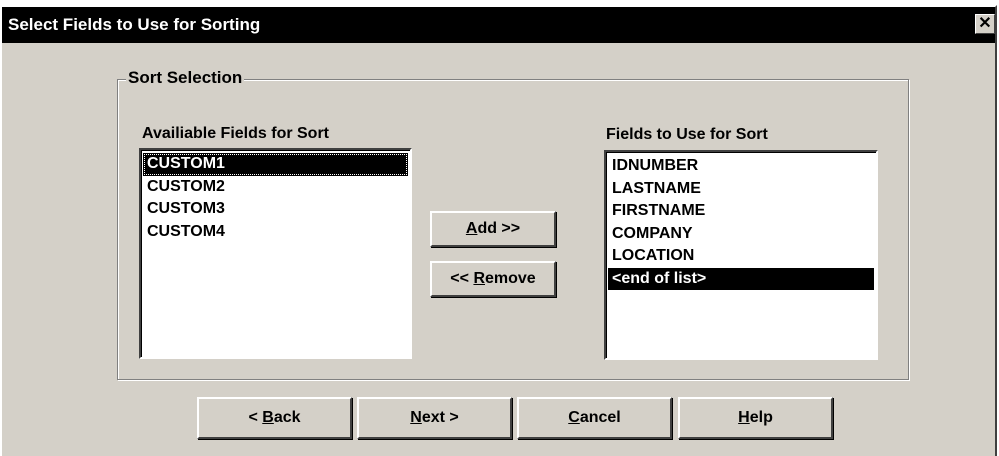 The width and height of the screenshot is (999, 456). What do you see at coordinates (462, 278) in the screenshot?
I see `remove-label-prefix: <<` at bounding box center [462, 278].